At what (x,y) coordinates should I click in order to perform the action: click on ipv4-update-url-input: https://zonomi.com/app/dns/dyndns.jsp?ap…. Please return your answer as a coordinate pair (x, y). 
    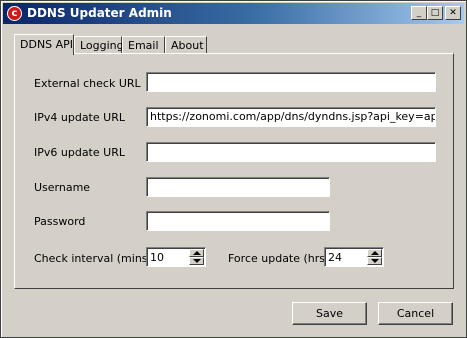
    Looking at the image, I should click on (291, 117).